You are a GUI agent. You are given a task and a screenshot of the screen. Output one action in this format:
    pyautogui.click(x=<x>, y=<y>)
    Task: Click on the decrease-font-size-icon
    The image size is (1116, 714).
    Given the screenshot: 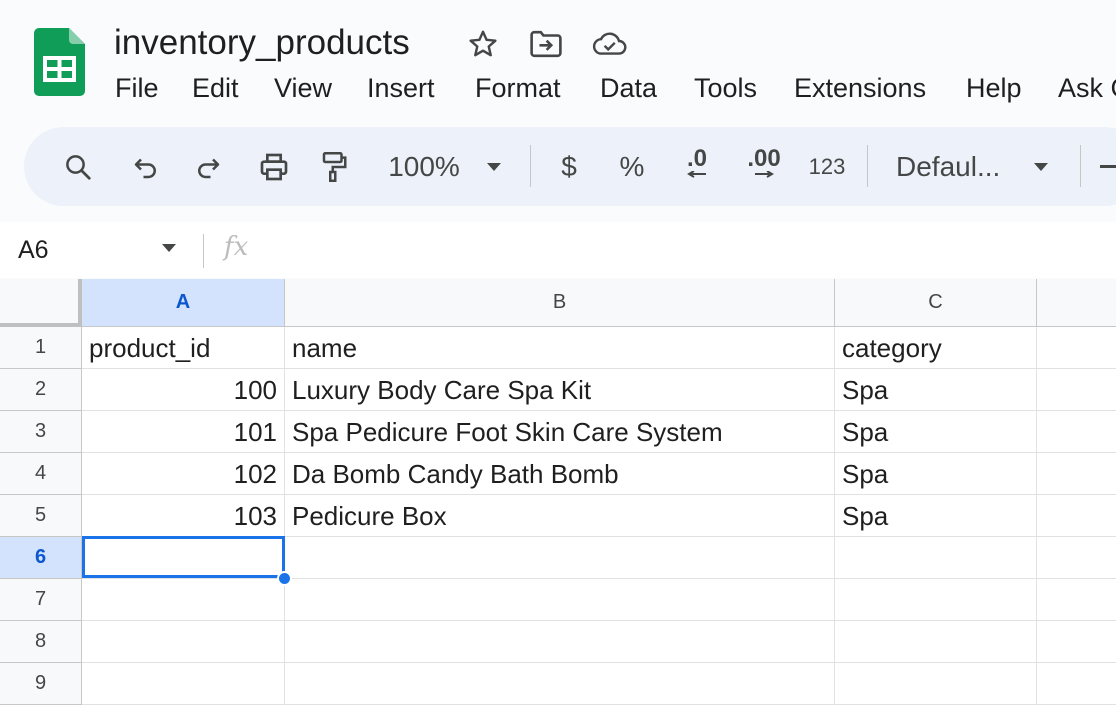 What is the action you would take?
    pyautogui.click(x=1105, y=166)
    